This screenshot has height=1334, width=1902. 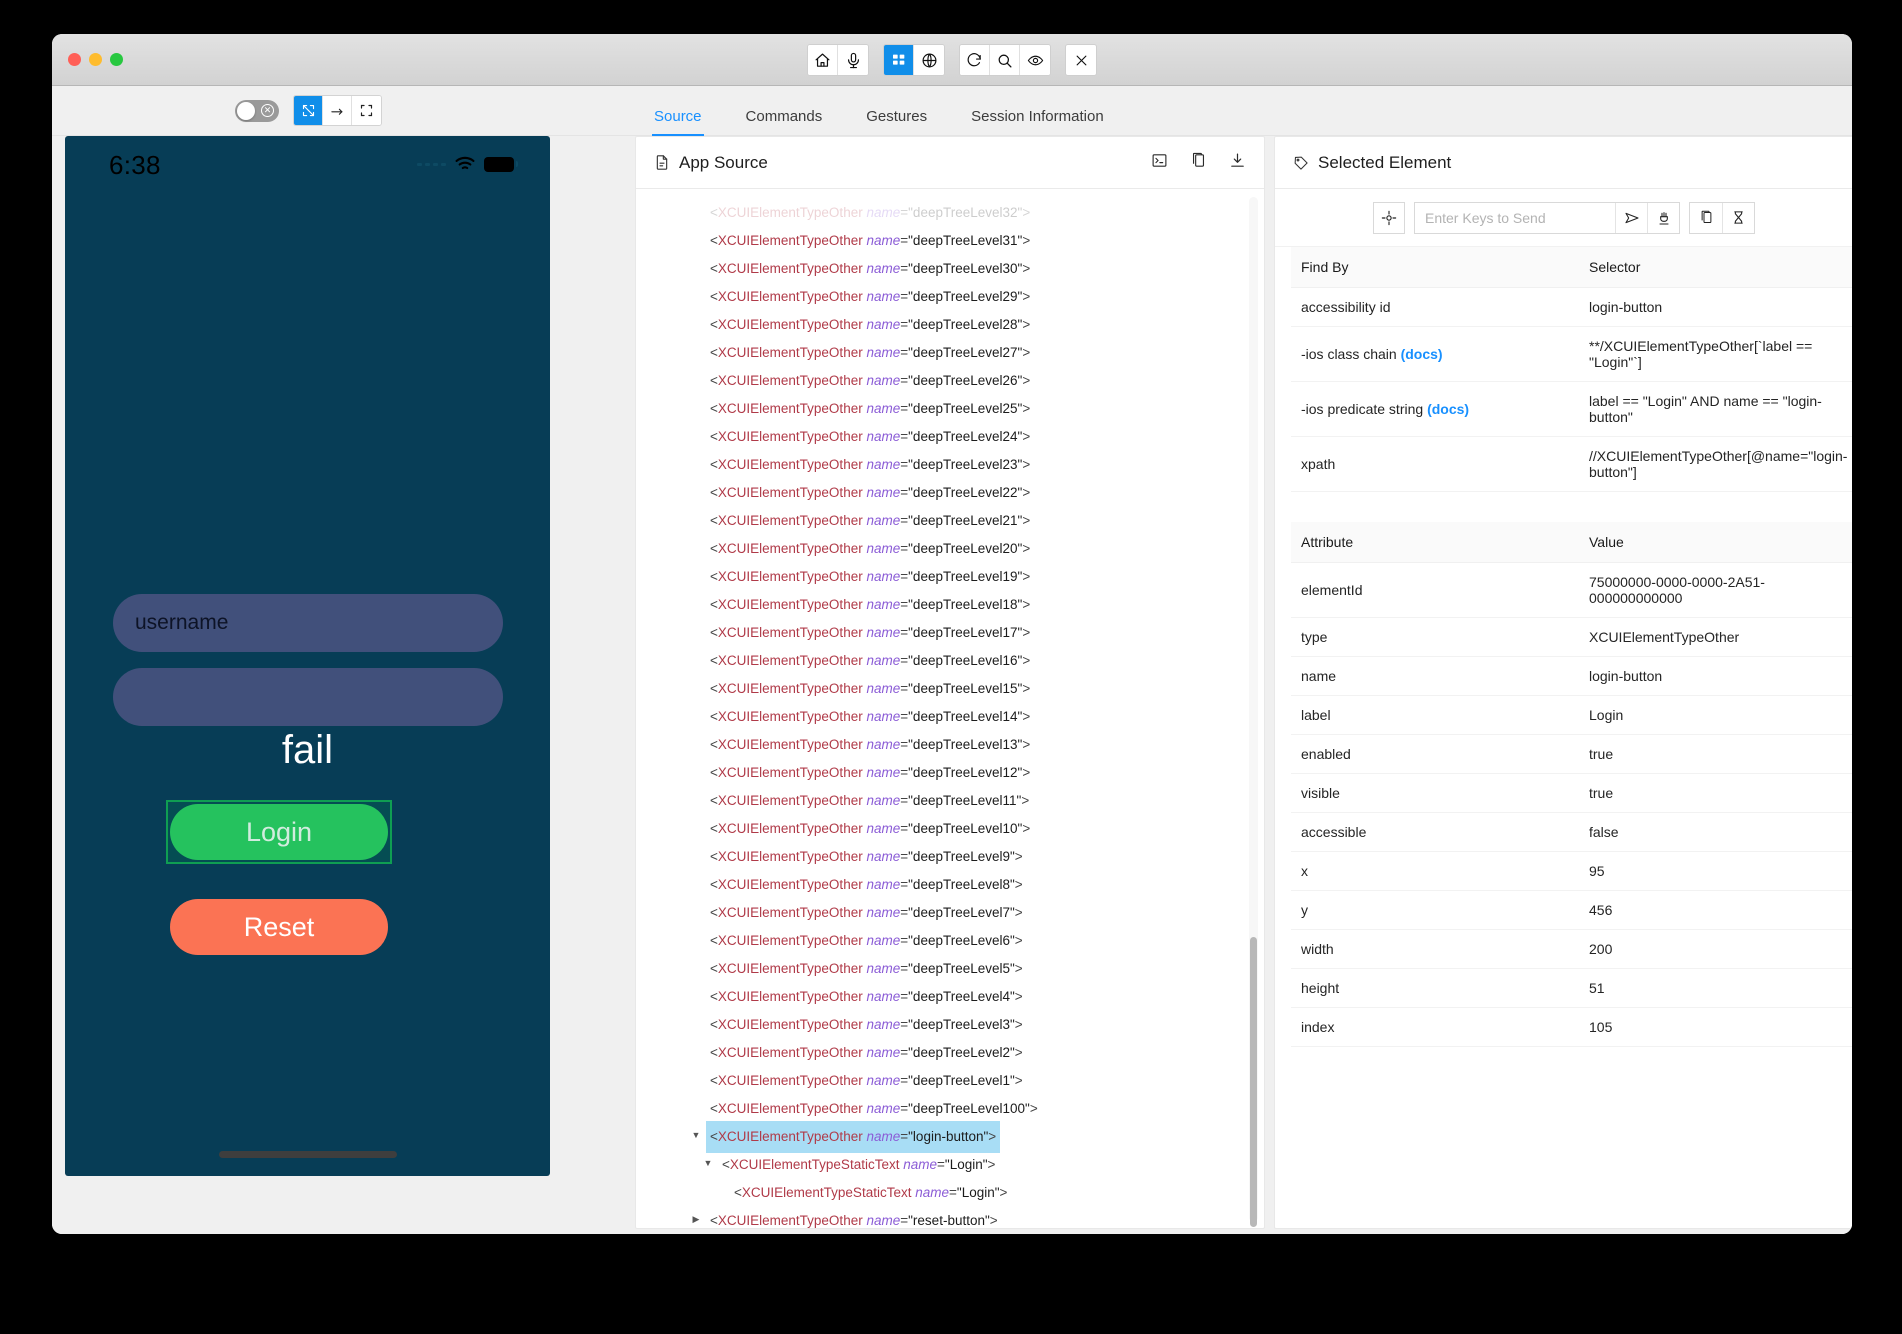 I want to click on table-row: visible true, so click(x=1571, y=793).